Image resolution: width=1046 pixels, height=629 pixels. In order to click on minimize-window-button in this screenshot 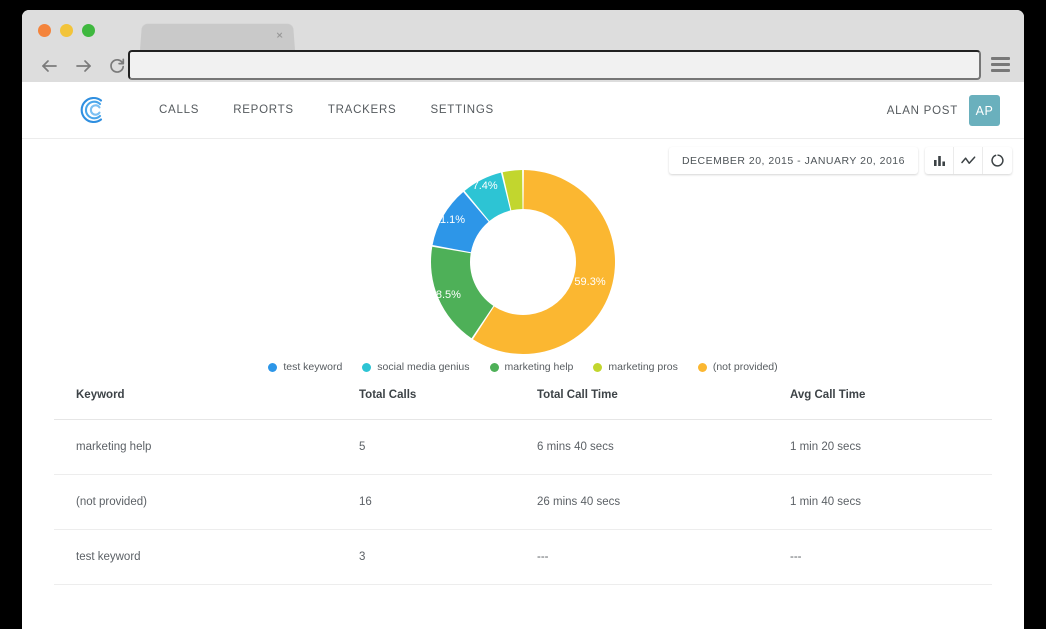, I will do `click(66, 30)`.